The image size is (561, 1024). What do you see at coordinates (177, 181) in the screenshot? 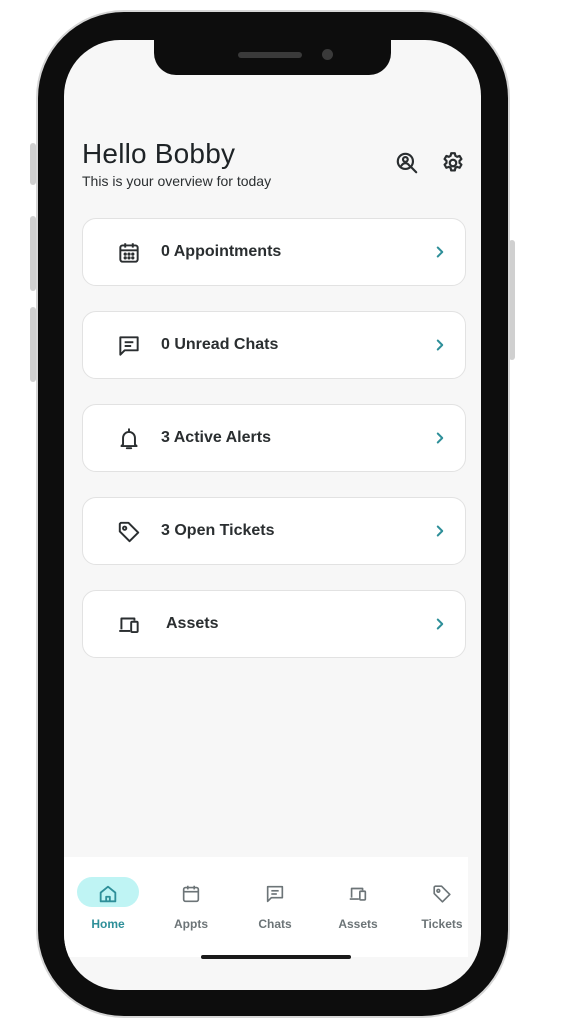
I see `overview-subtitle: This is your overview for today` at bounding box center [177, 181].